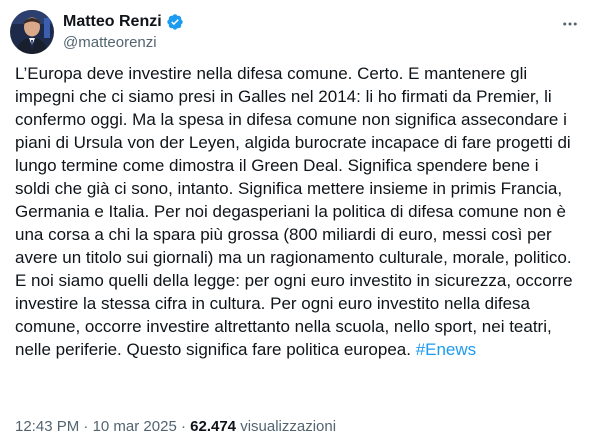 The image size is (606, 445). Describe the element at coordinates (135, 426) in the screenshot. I see `tweet-date: 10 mar 2025` at that location.